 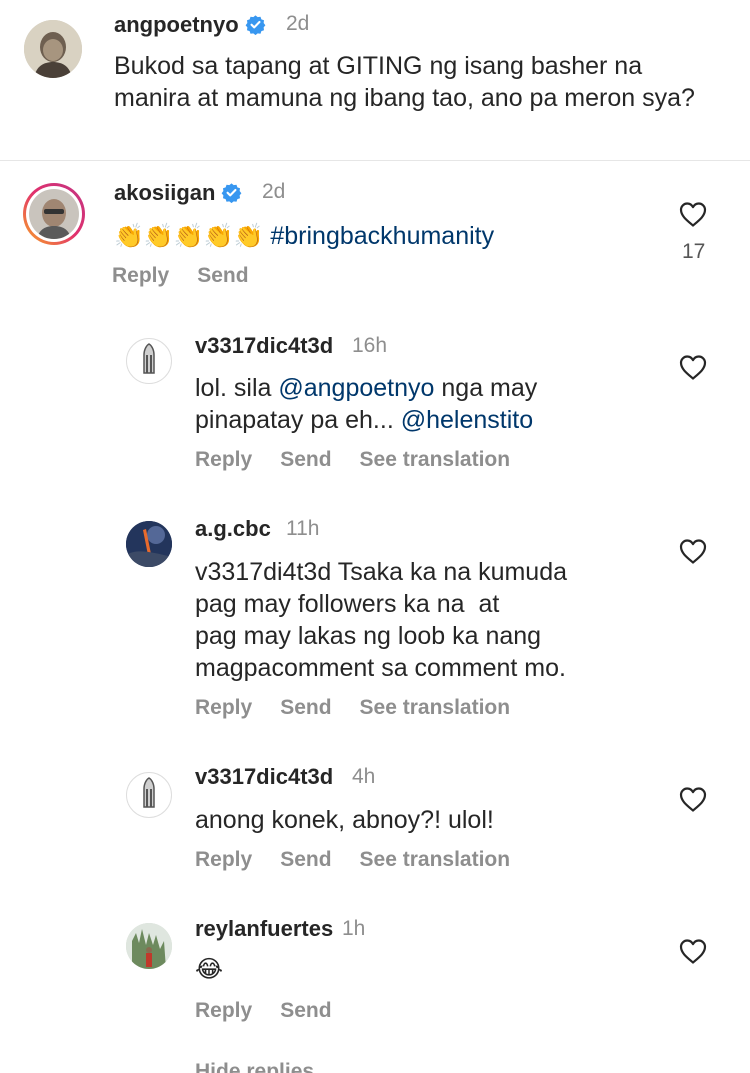 I want to click on comment-actions: Reply Send, so click(x=194, y=276).